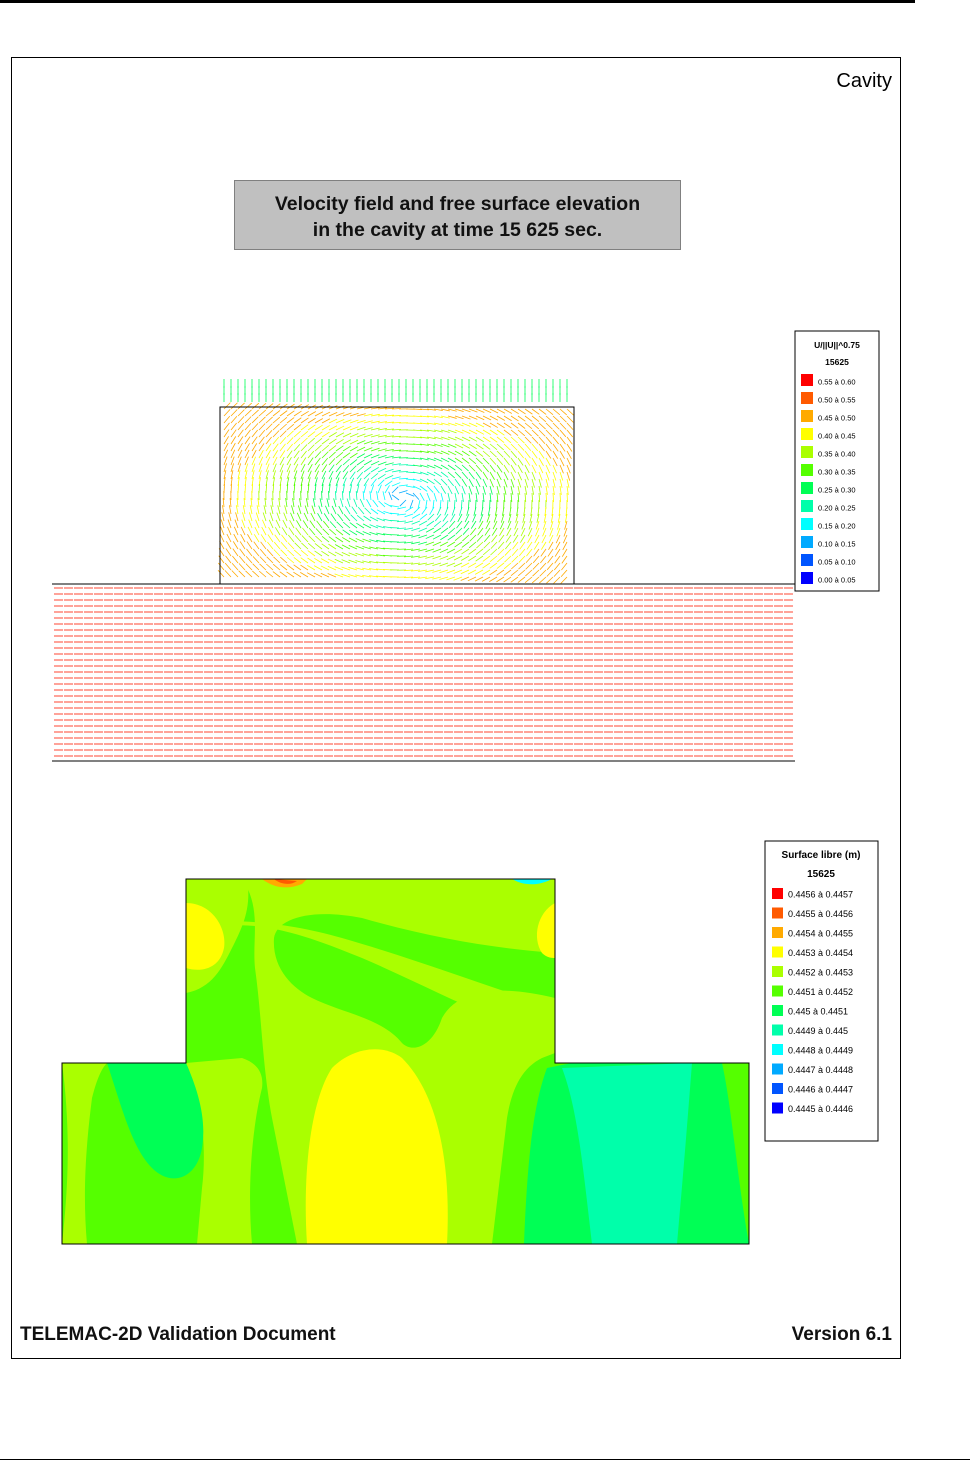  What do you see at coordinates (457, 1) in the screenshot?
I see `header-rule` at bounding box center [457, 1].